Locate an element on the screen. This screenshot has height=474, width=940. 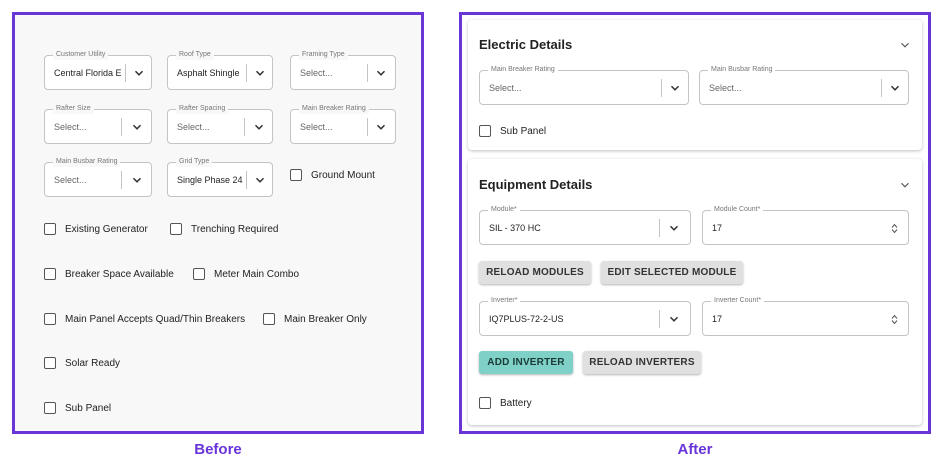
breaker-space-checkbox: Breaker Space Available is located at coordinates (109, 274).